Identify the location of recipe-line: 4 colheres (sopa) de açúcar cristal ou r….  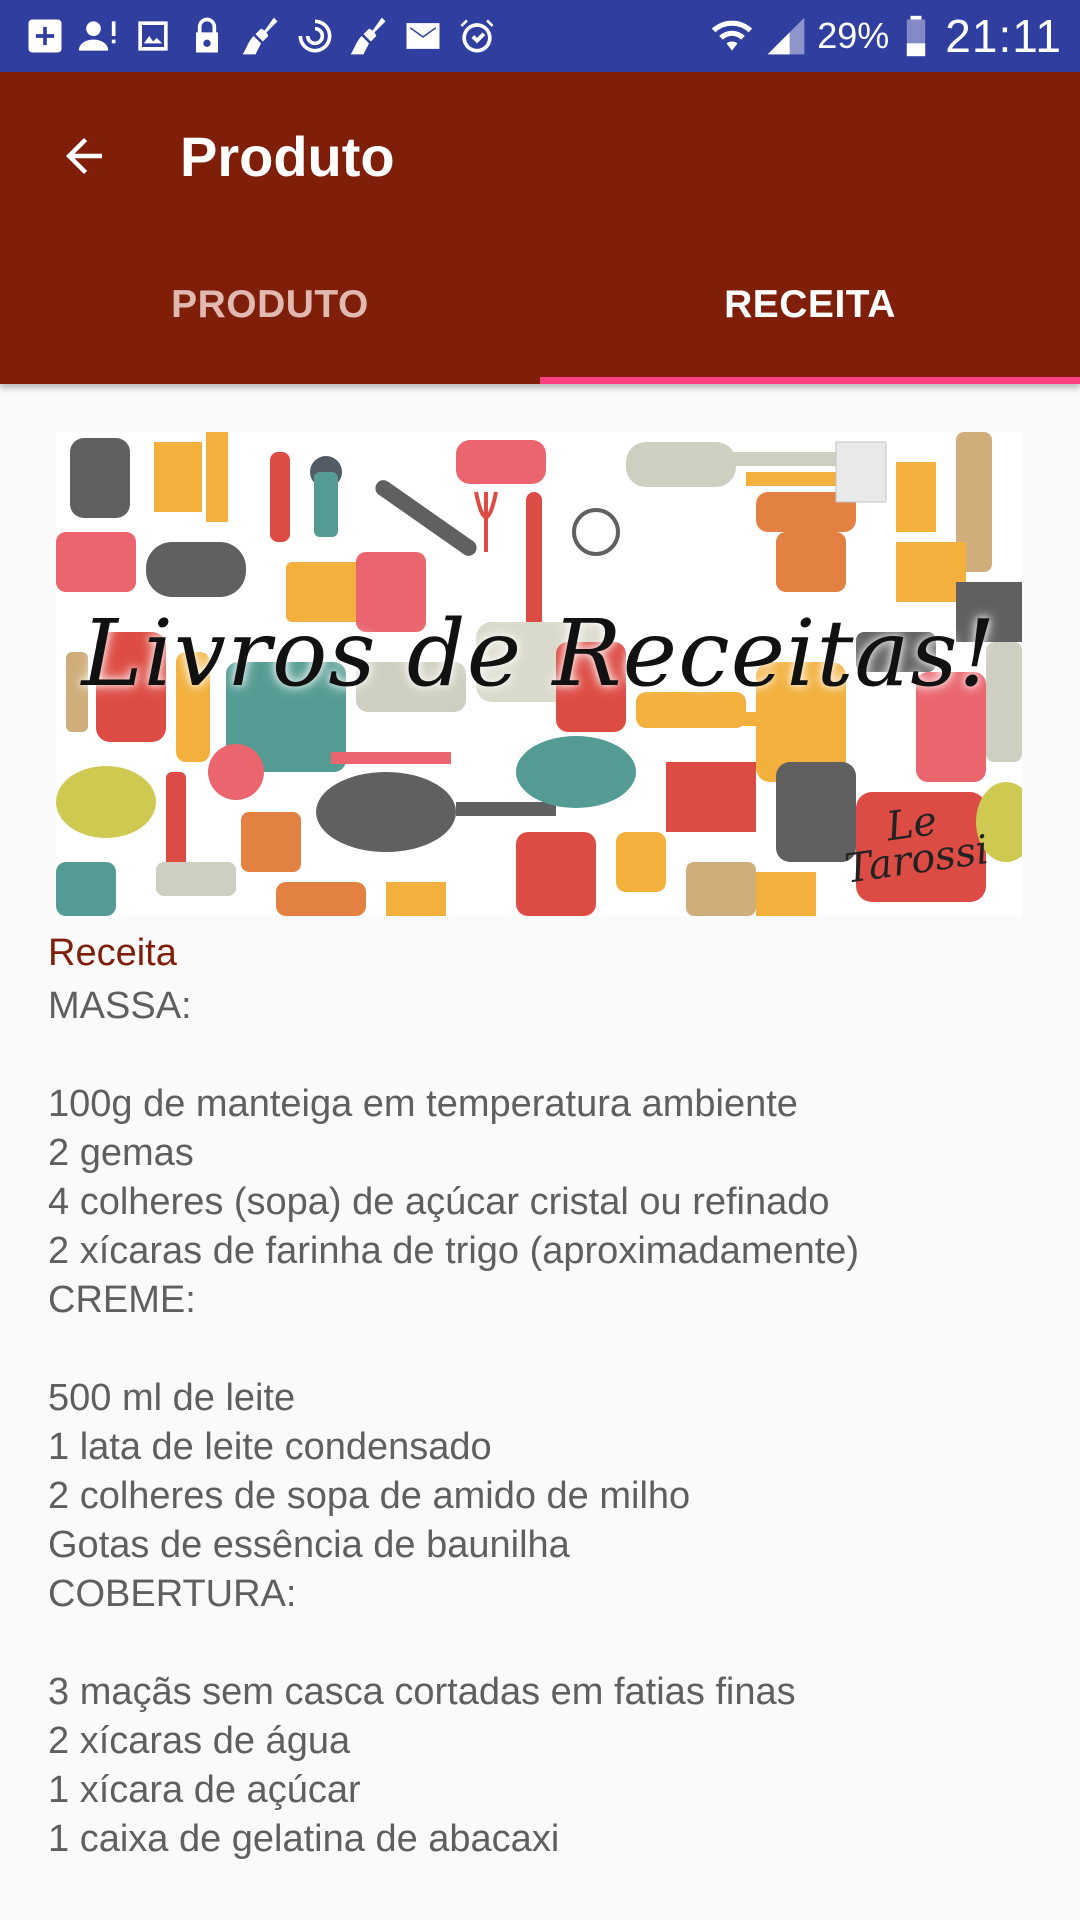
(439, 1202).